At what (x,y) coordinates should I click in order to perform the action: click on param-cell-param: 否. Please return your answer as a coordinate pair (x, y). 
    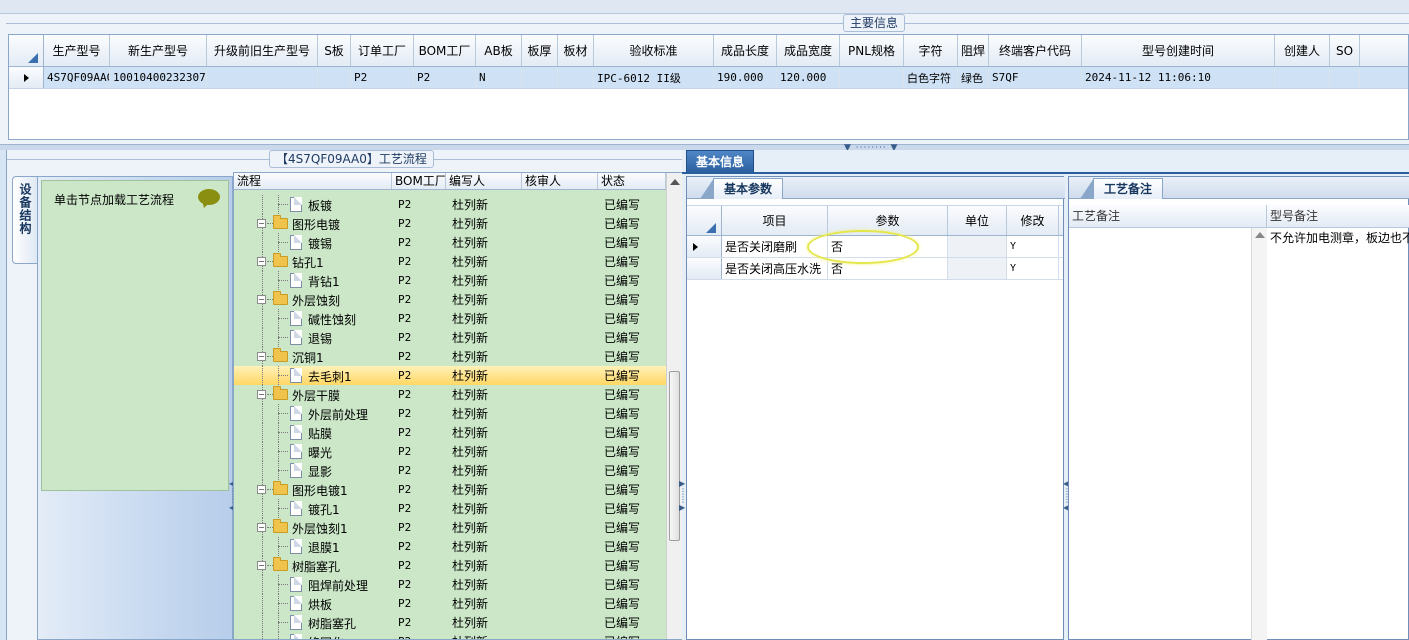
    Looking at the image, I should click on (888, 268).